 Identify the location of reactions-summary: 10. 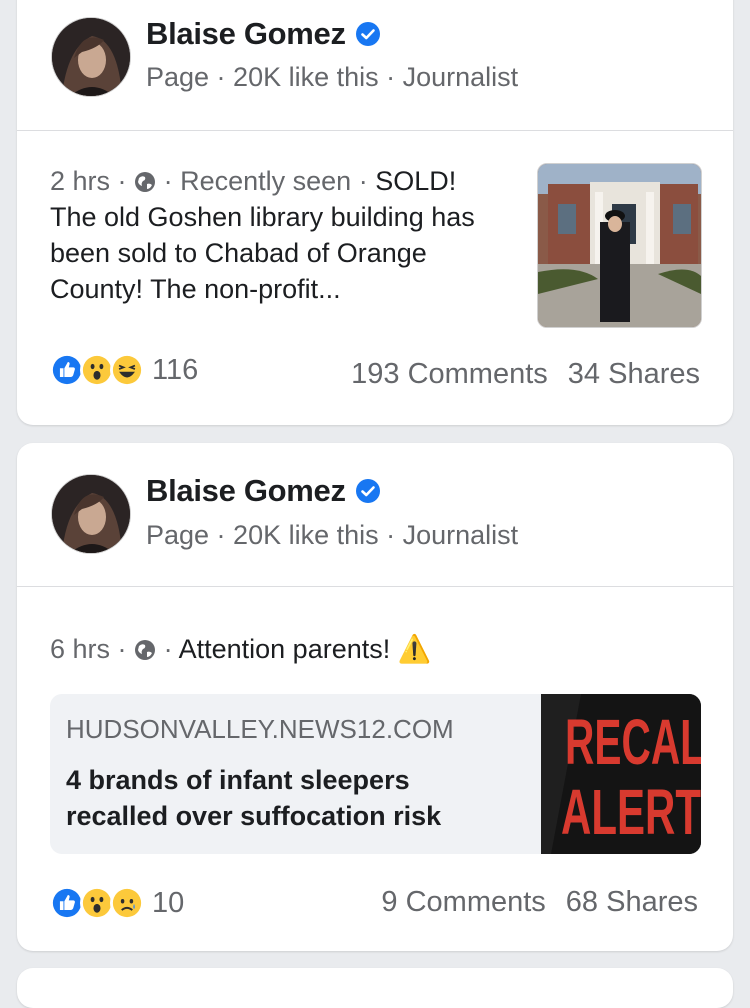
(117, 903).